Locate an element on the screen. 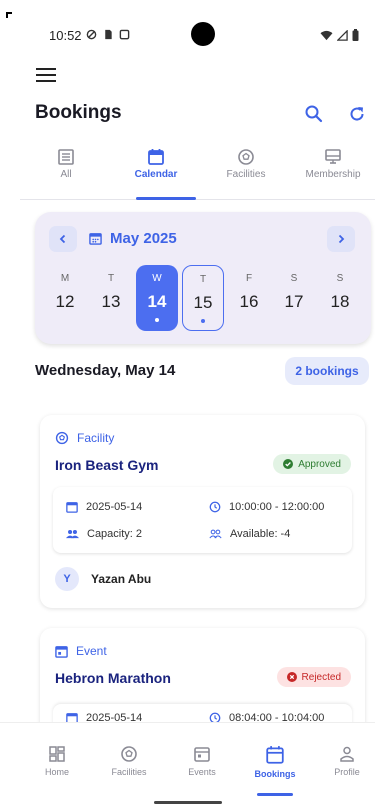  tab-calendar: Calendar is located at coordinates (156, 164).